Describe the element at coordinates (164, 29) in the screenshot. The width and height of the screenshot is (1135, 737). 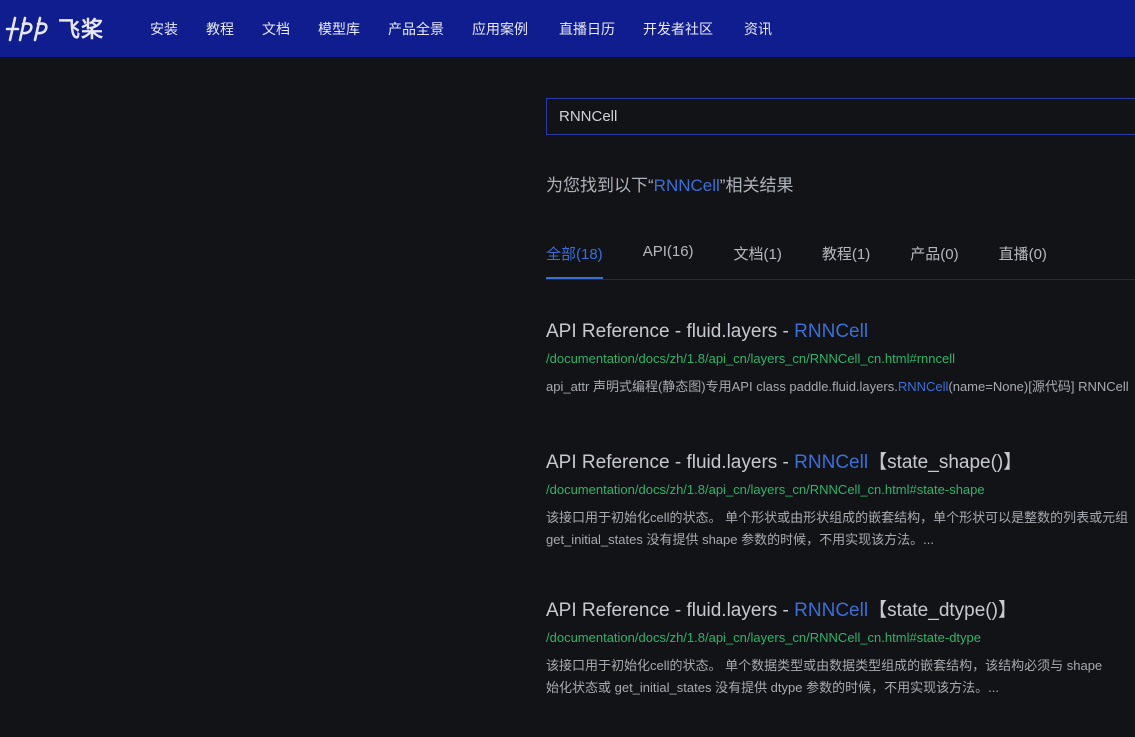
I see `nav-item-install: 安装` at that location.